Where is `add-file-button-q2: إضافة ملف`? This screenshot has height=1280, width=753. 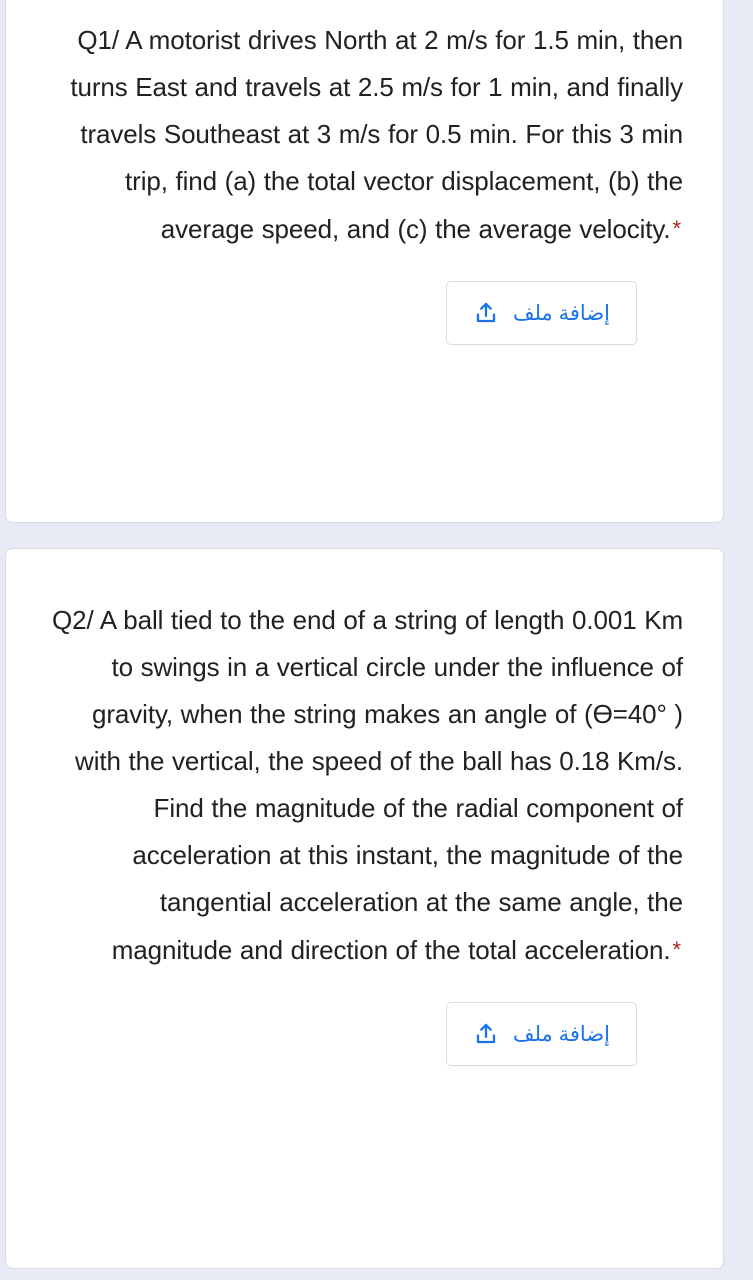
add-file-button-q2: إضافة ملف is located at coordinates (541, 1034).